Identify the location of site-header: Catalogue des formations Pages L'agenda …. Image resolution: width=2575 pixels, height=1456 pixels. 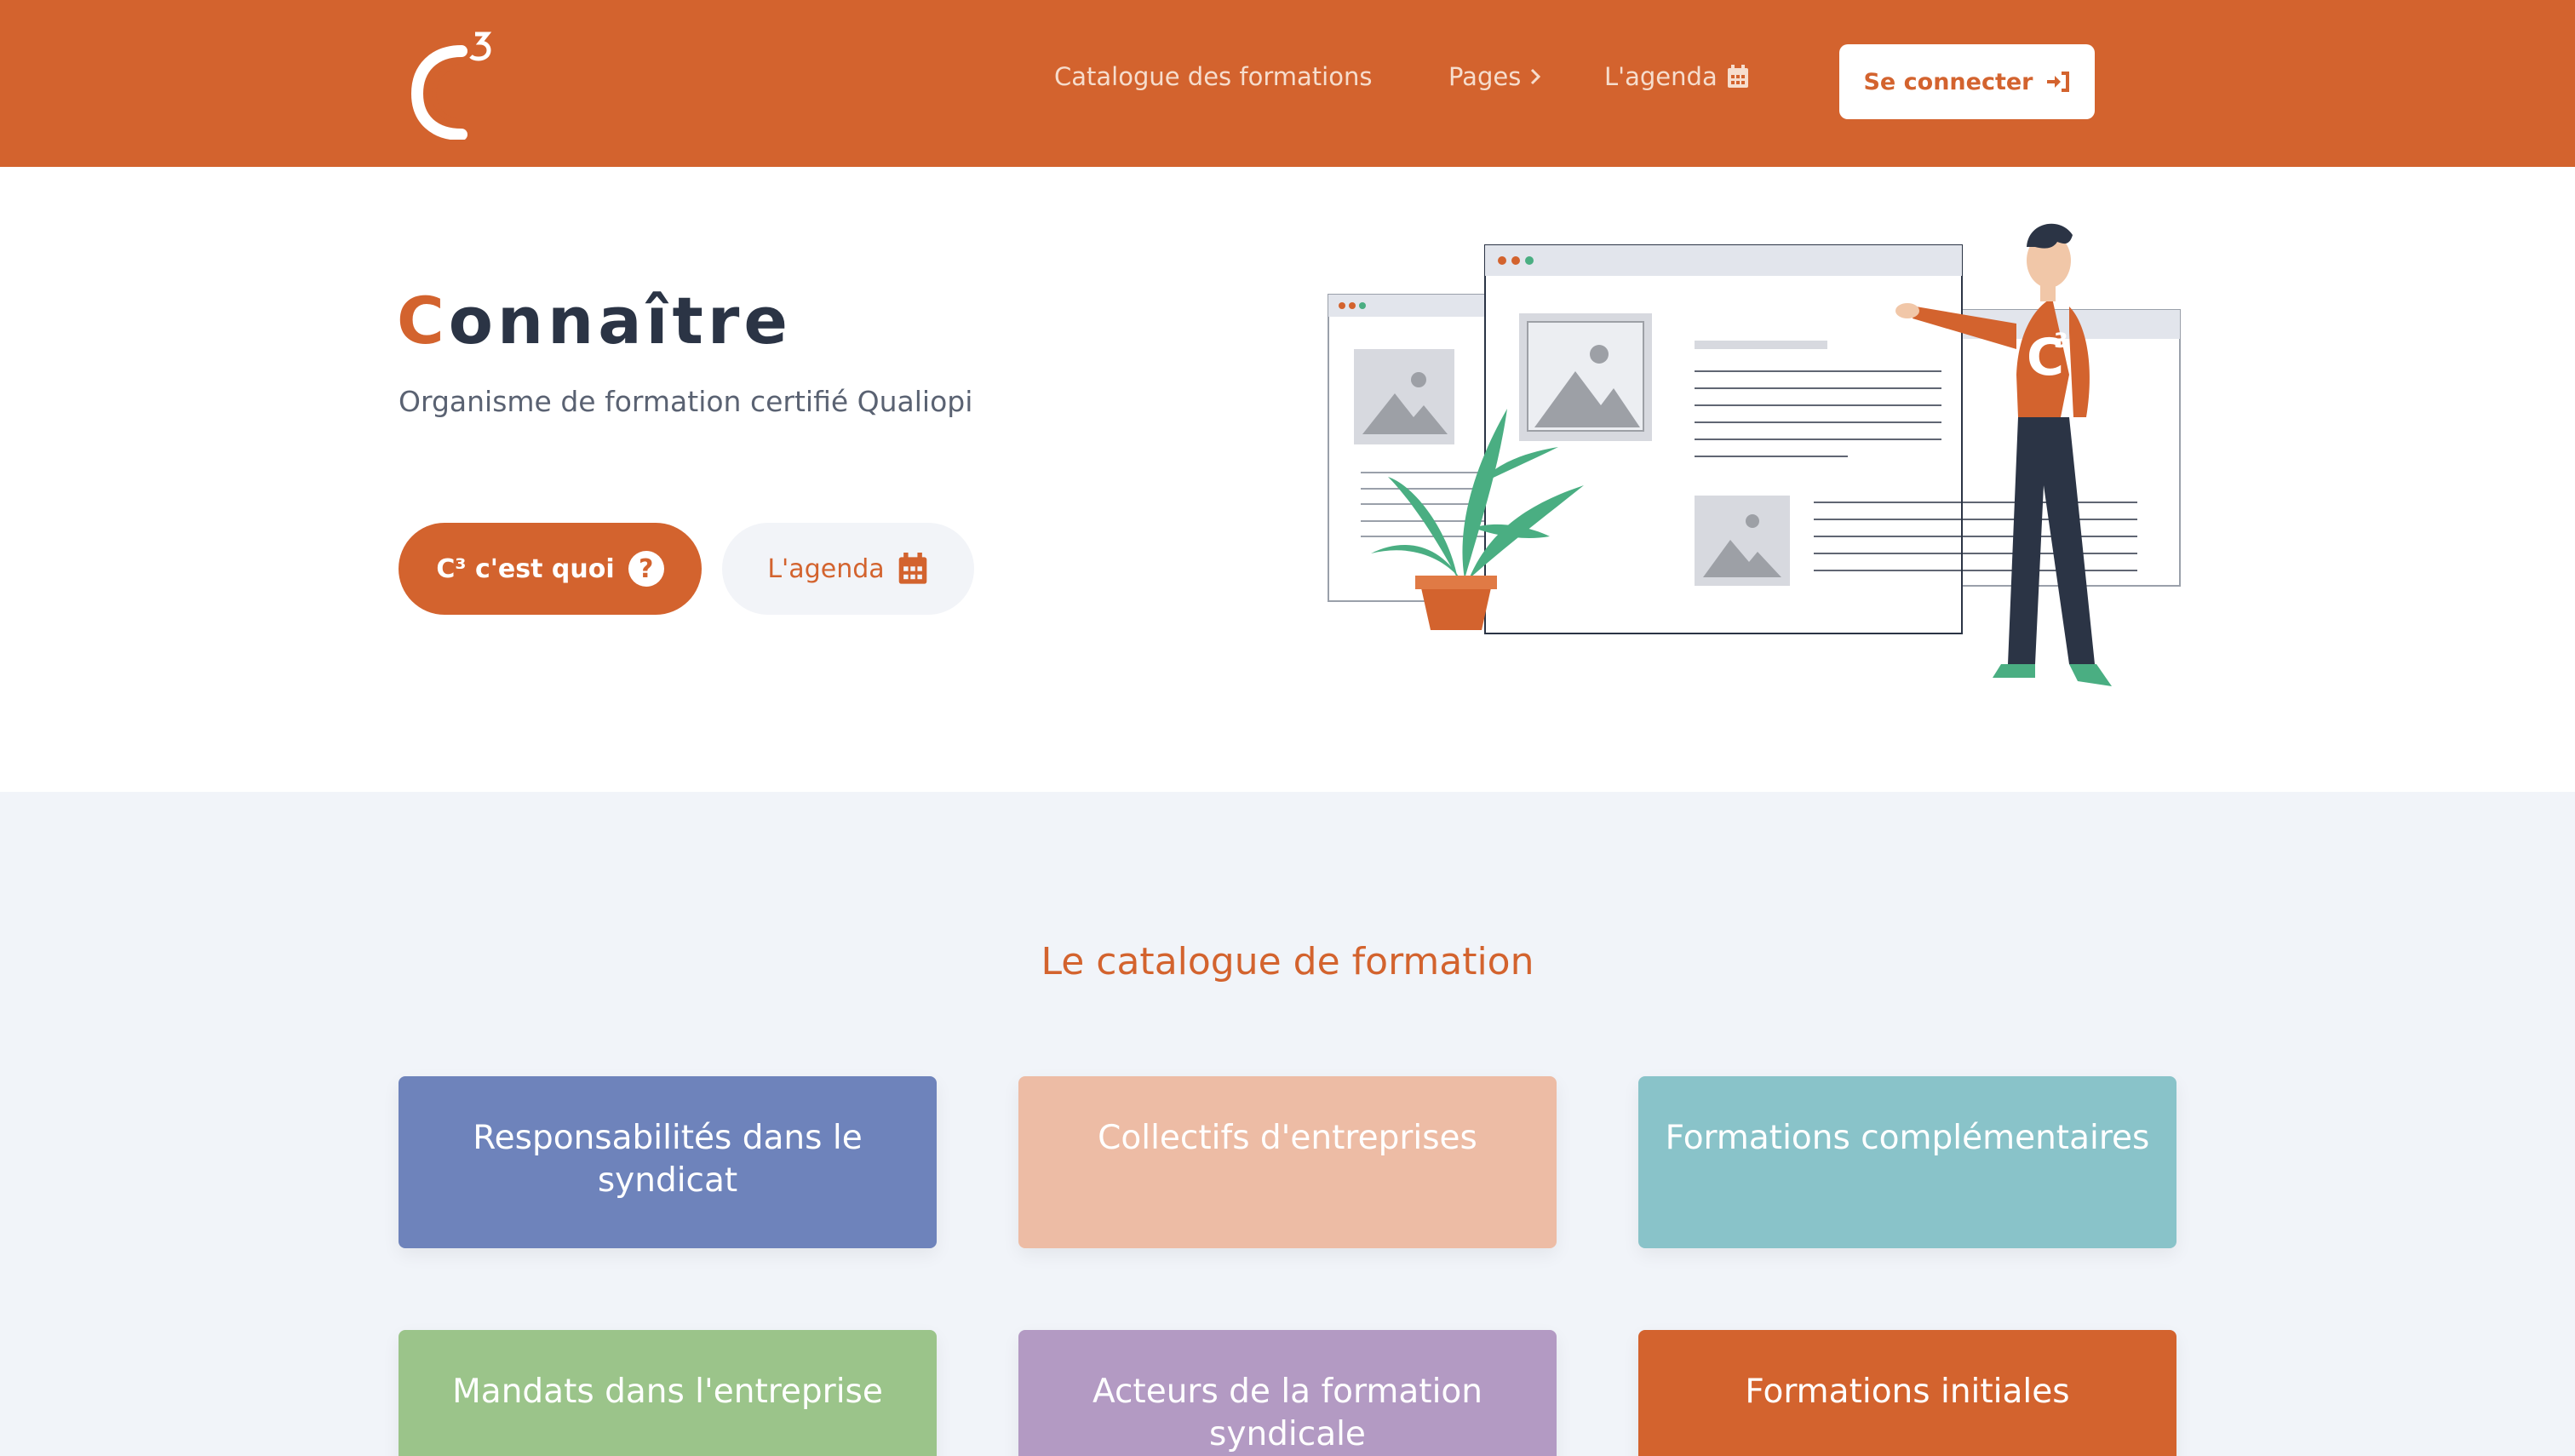
(1287, 83).